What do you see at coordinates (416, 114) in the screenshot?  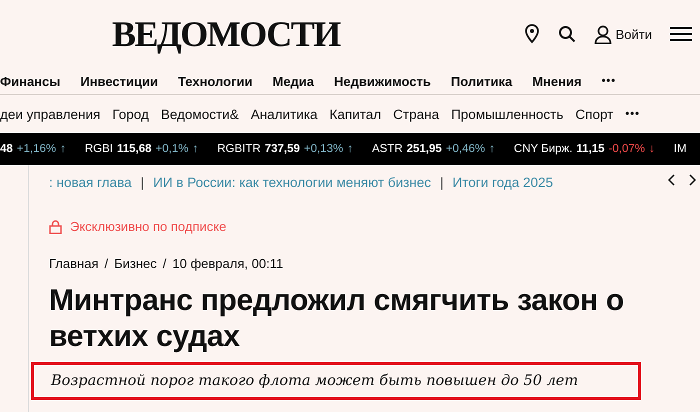 I see `section-link: Страна` at bounding box center [416, 114].